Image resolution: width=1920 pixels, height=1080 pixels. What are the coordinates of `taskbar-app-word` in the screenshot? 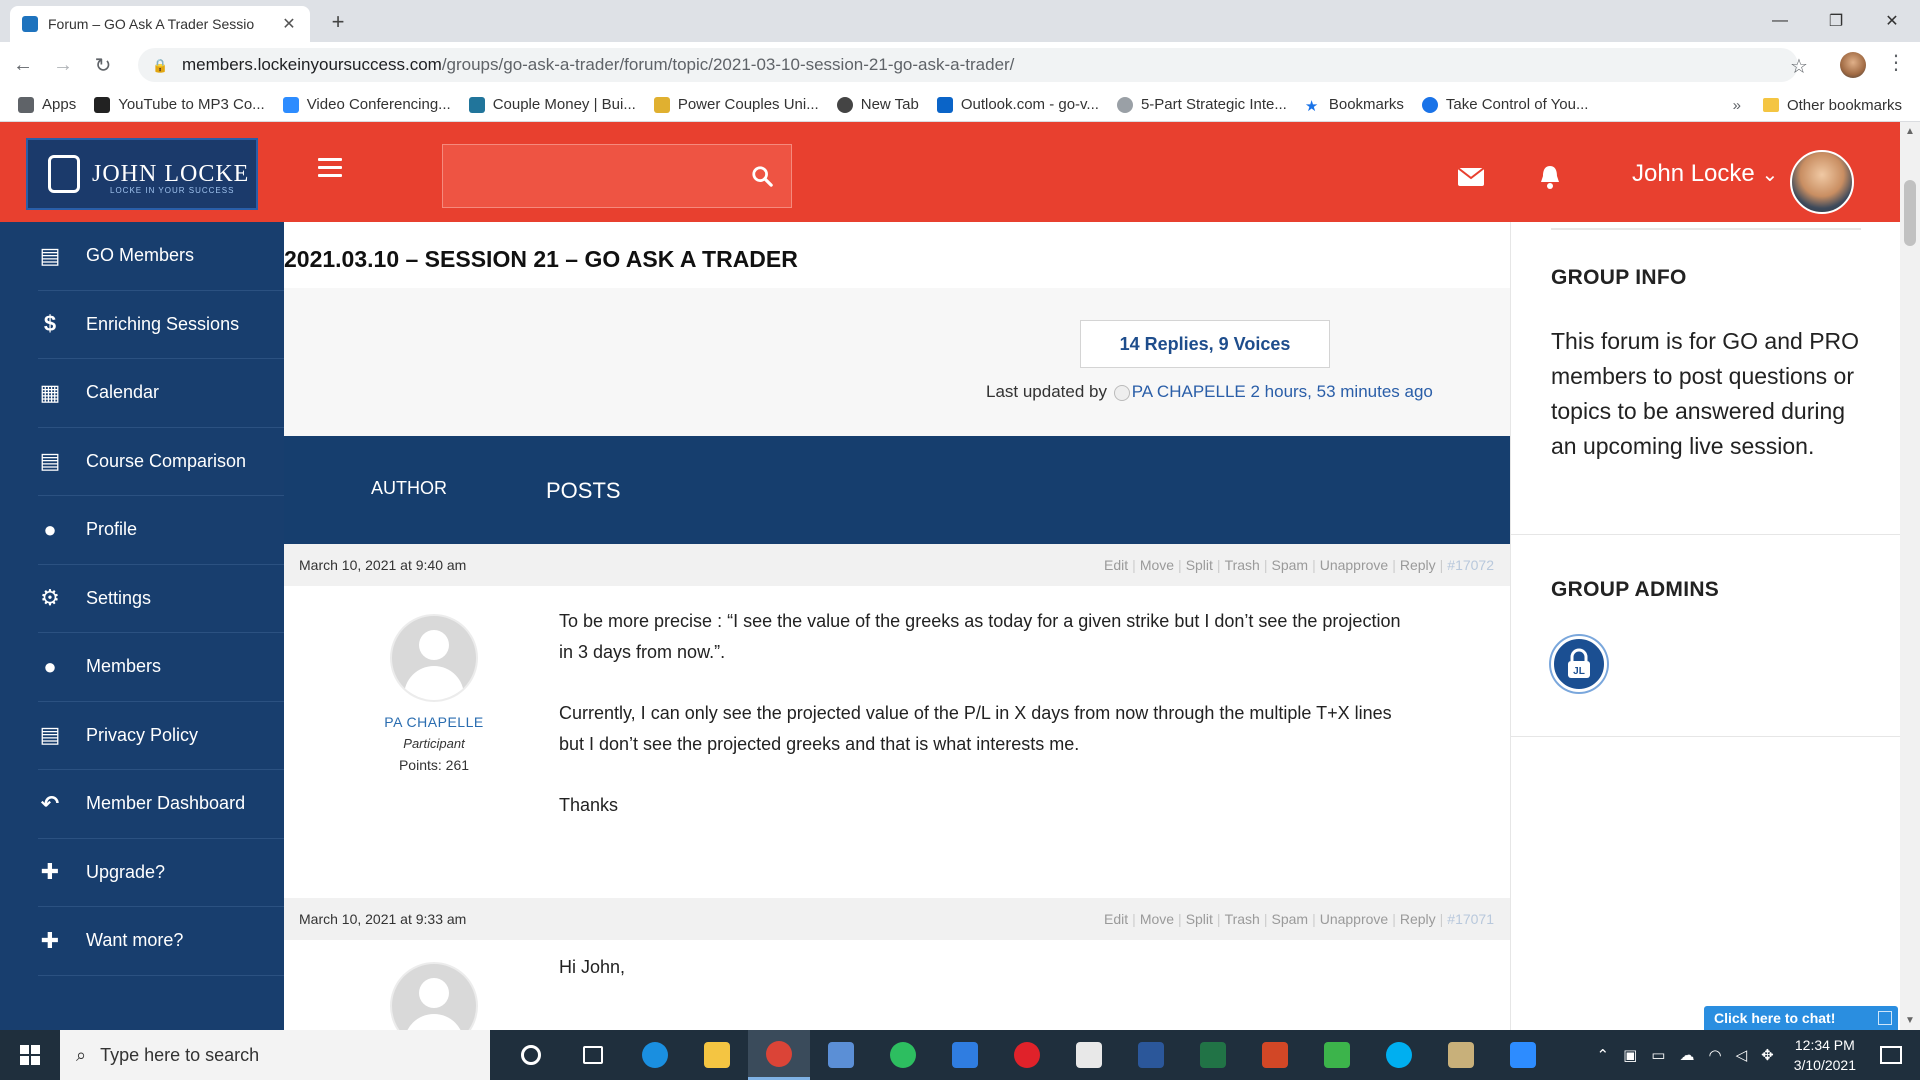 It's located at (1151, 1055).